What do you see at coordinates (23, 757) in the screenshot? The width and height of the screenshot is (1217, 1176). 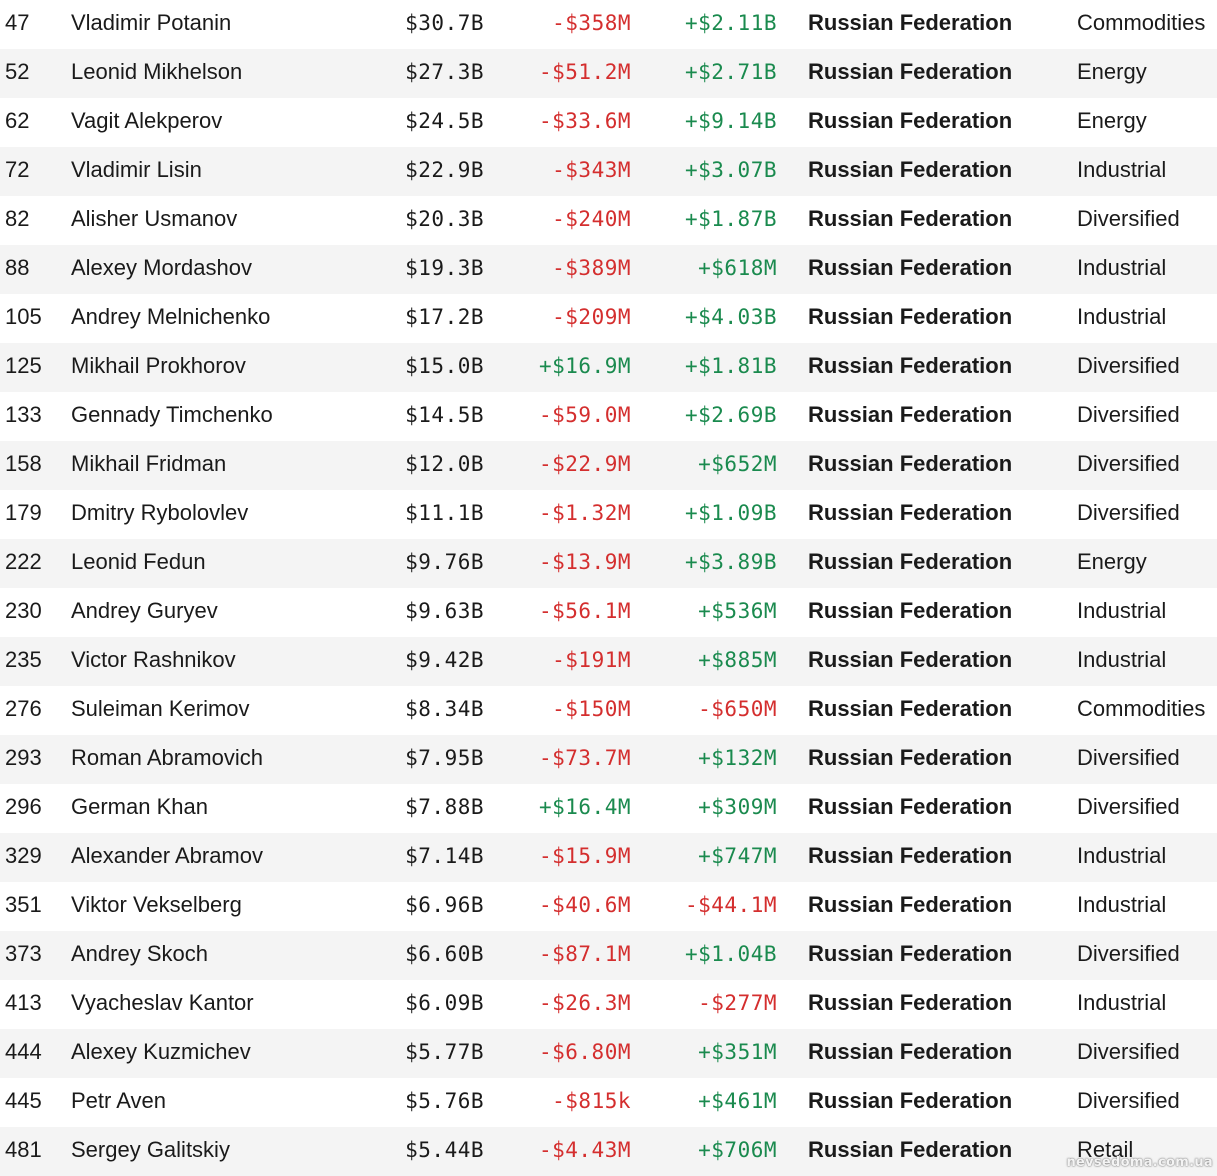 I see `rank-cell: 293` at bounding box center [23, 757].